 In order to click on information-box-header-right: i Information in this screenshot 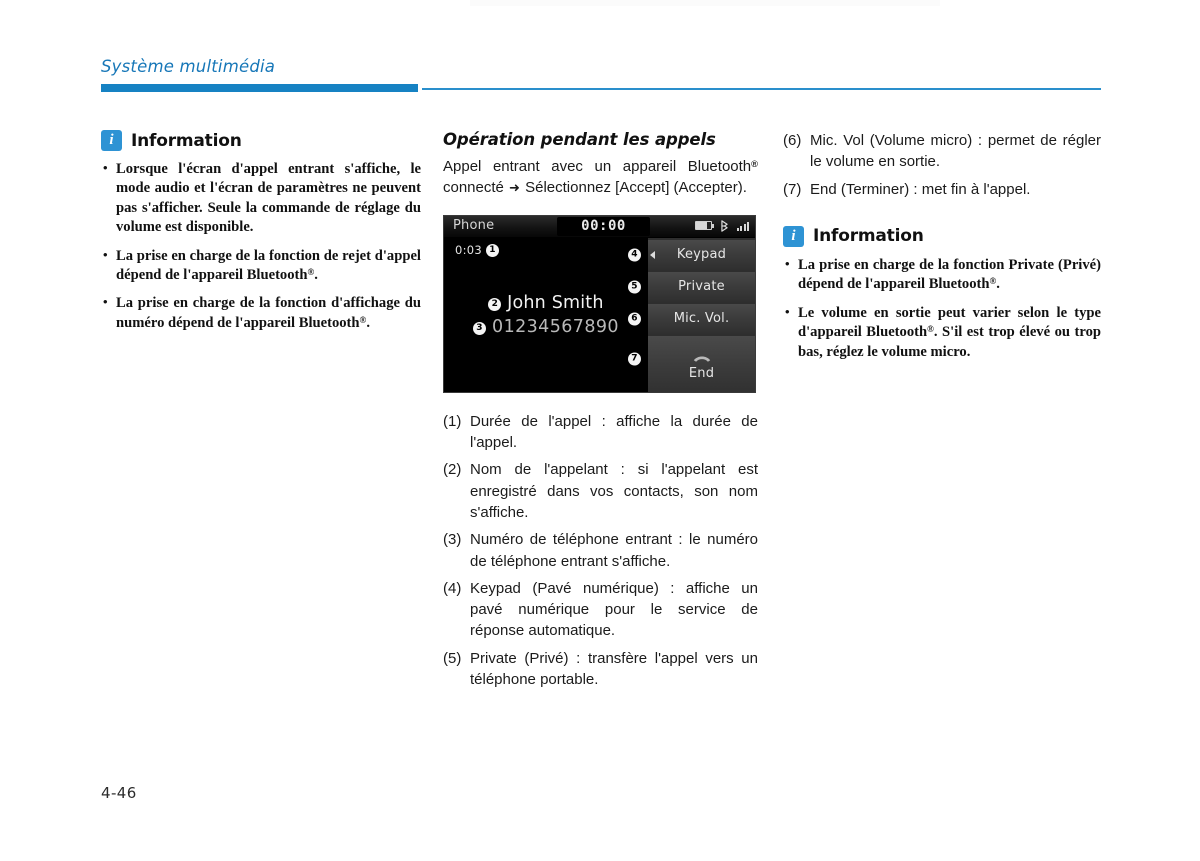, I will do `click(942, 236)`.